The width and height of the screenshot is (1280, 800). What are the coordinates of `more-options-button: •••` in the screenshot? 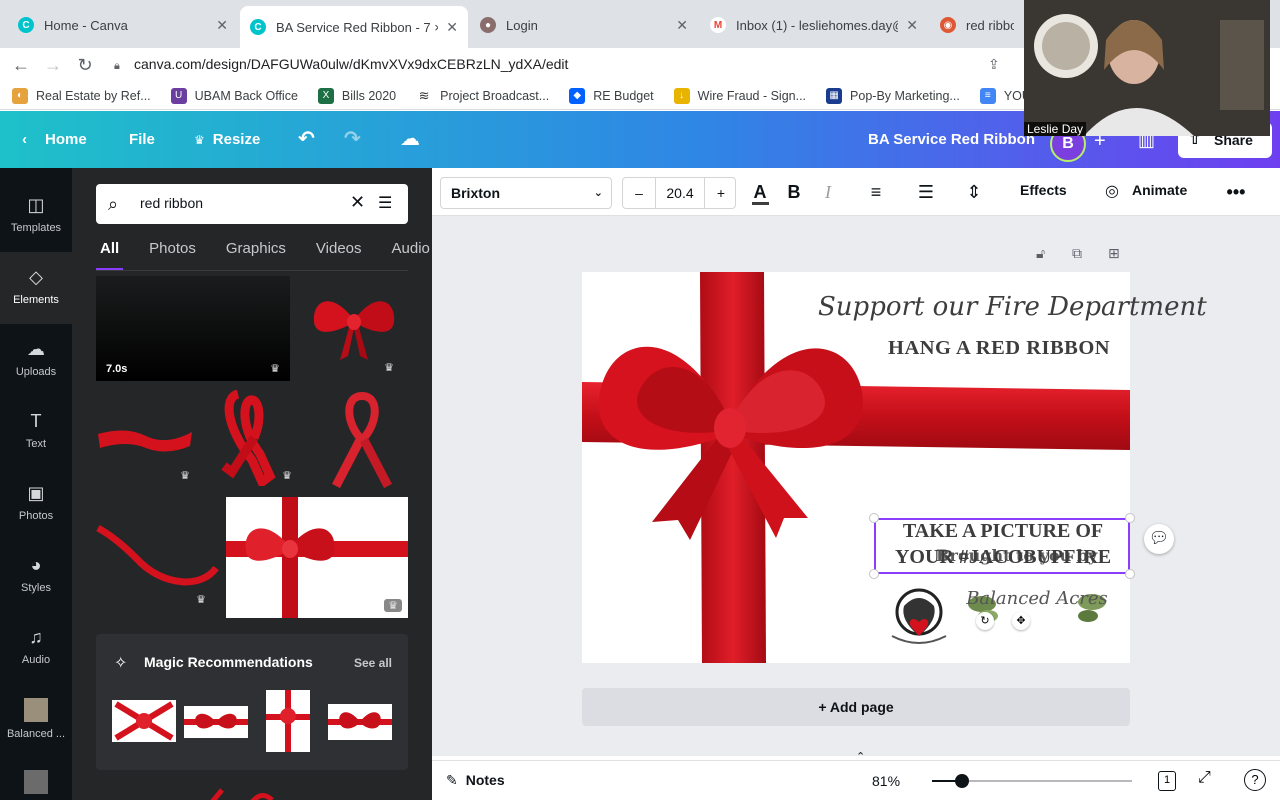 It's located at (1236, 192).